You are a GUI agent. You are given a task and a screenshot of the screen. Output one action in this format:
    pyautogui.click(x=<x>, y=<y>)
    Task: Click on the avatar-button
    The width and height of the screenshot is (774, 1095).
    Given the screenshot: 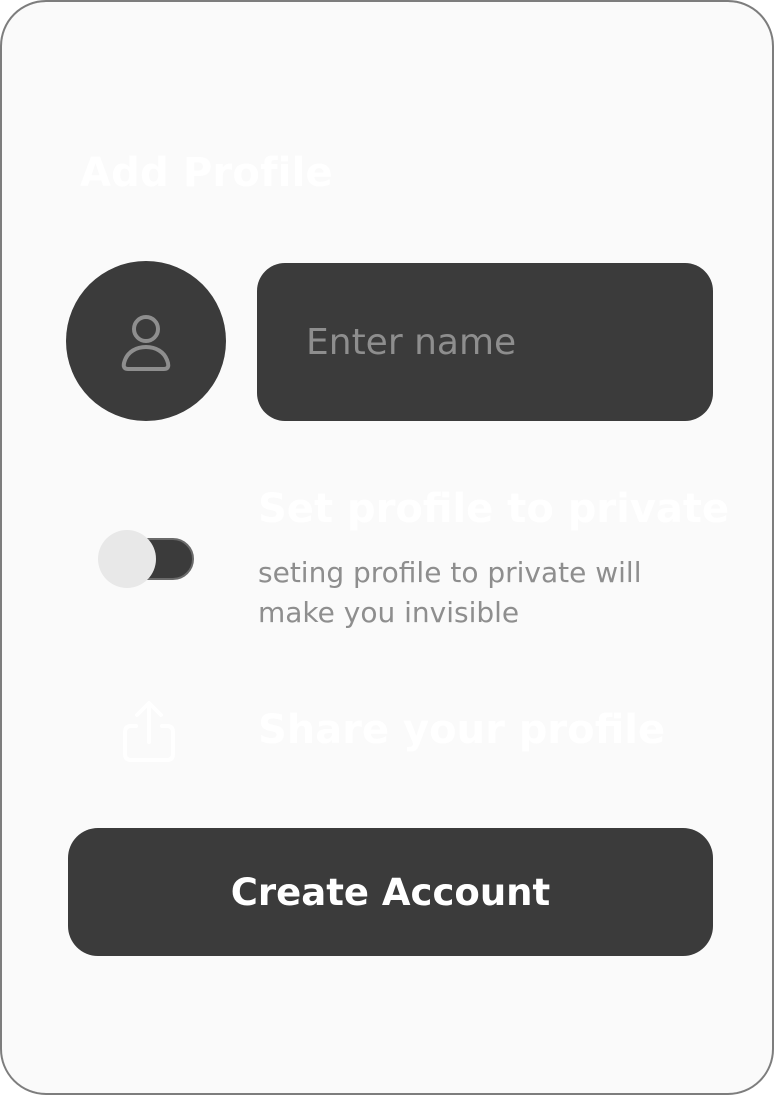 What is the action you would take?
    pyautogui.click(x=146, y=341)
    